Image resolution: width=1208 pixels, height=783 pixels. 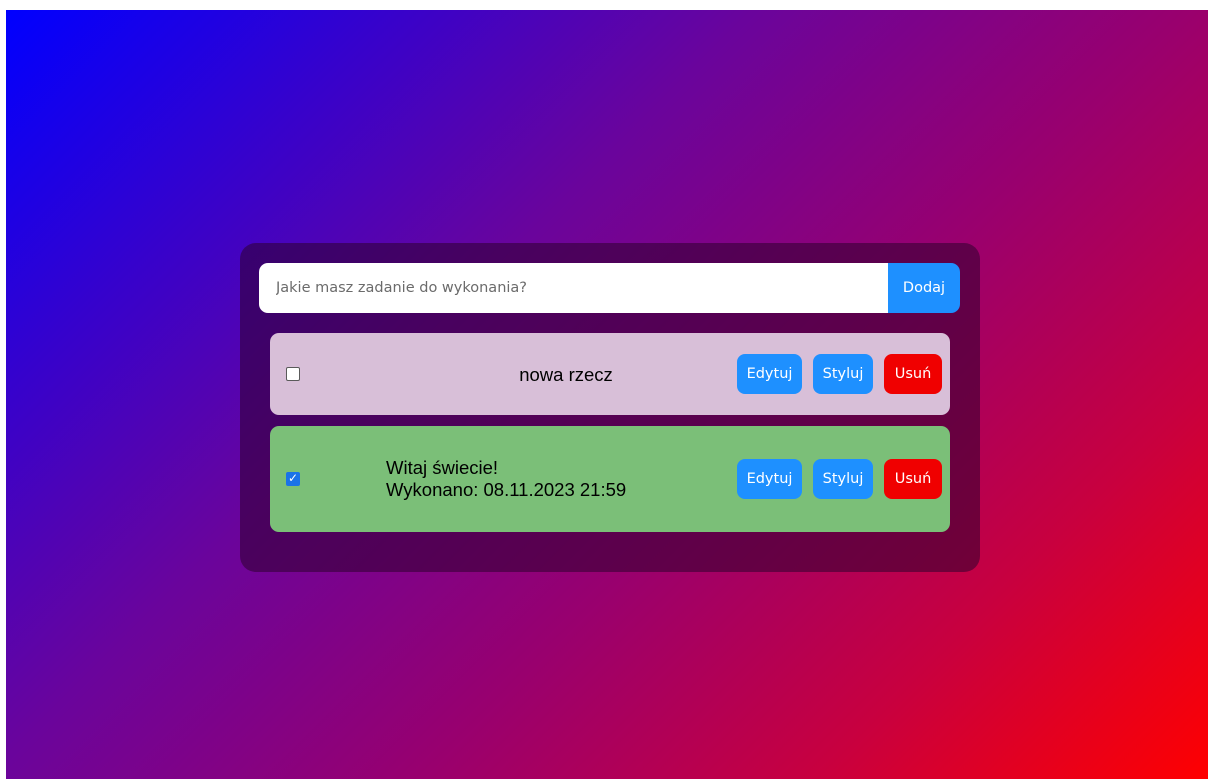 I want to click on task-title: nowa rzecz, so click(x=566, y=374).